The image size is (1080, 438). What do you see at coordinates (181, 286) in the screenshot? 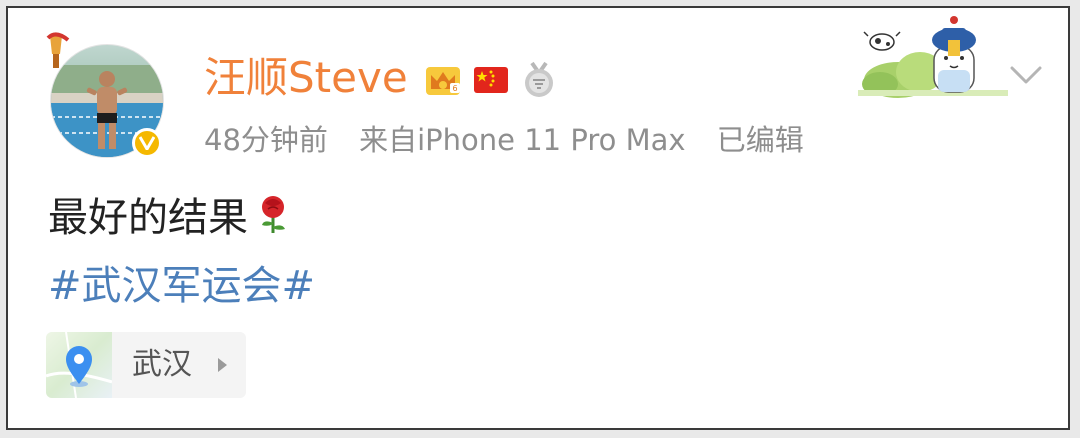
I see `hashtag-link: #武汉军运会#` at bounding box center [181, 286].